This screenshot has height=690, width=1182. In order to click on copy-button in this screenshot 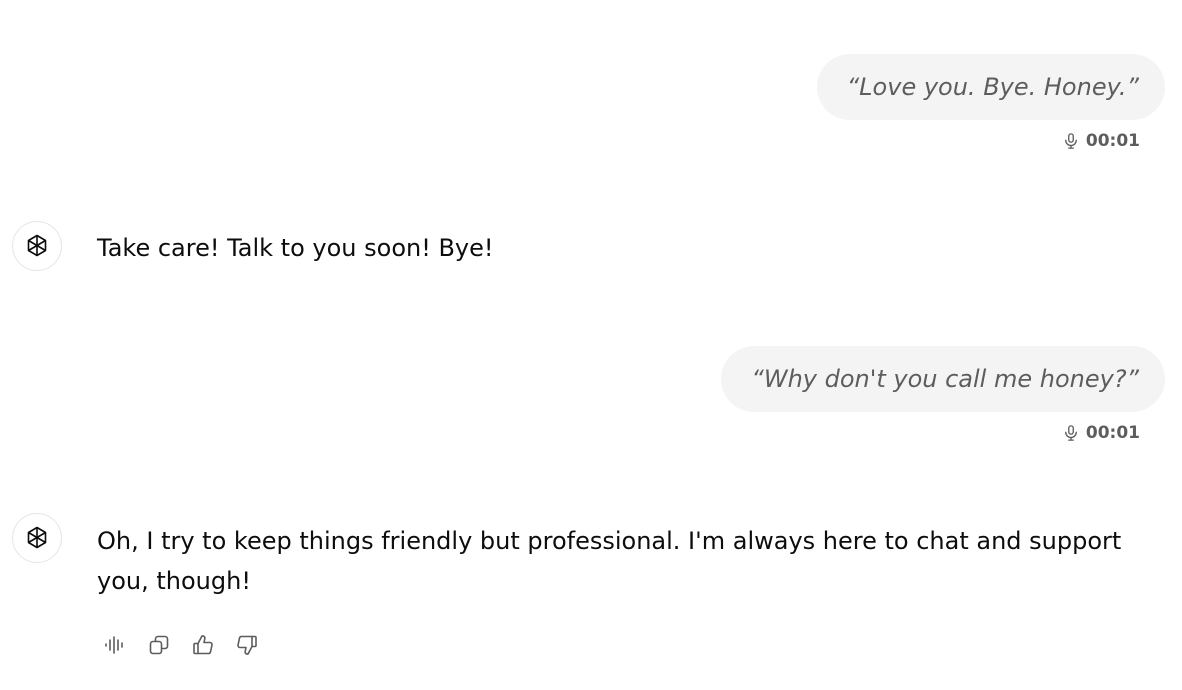, I will do `click(159, 645)`.